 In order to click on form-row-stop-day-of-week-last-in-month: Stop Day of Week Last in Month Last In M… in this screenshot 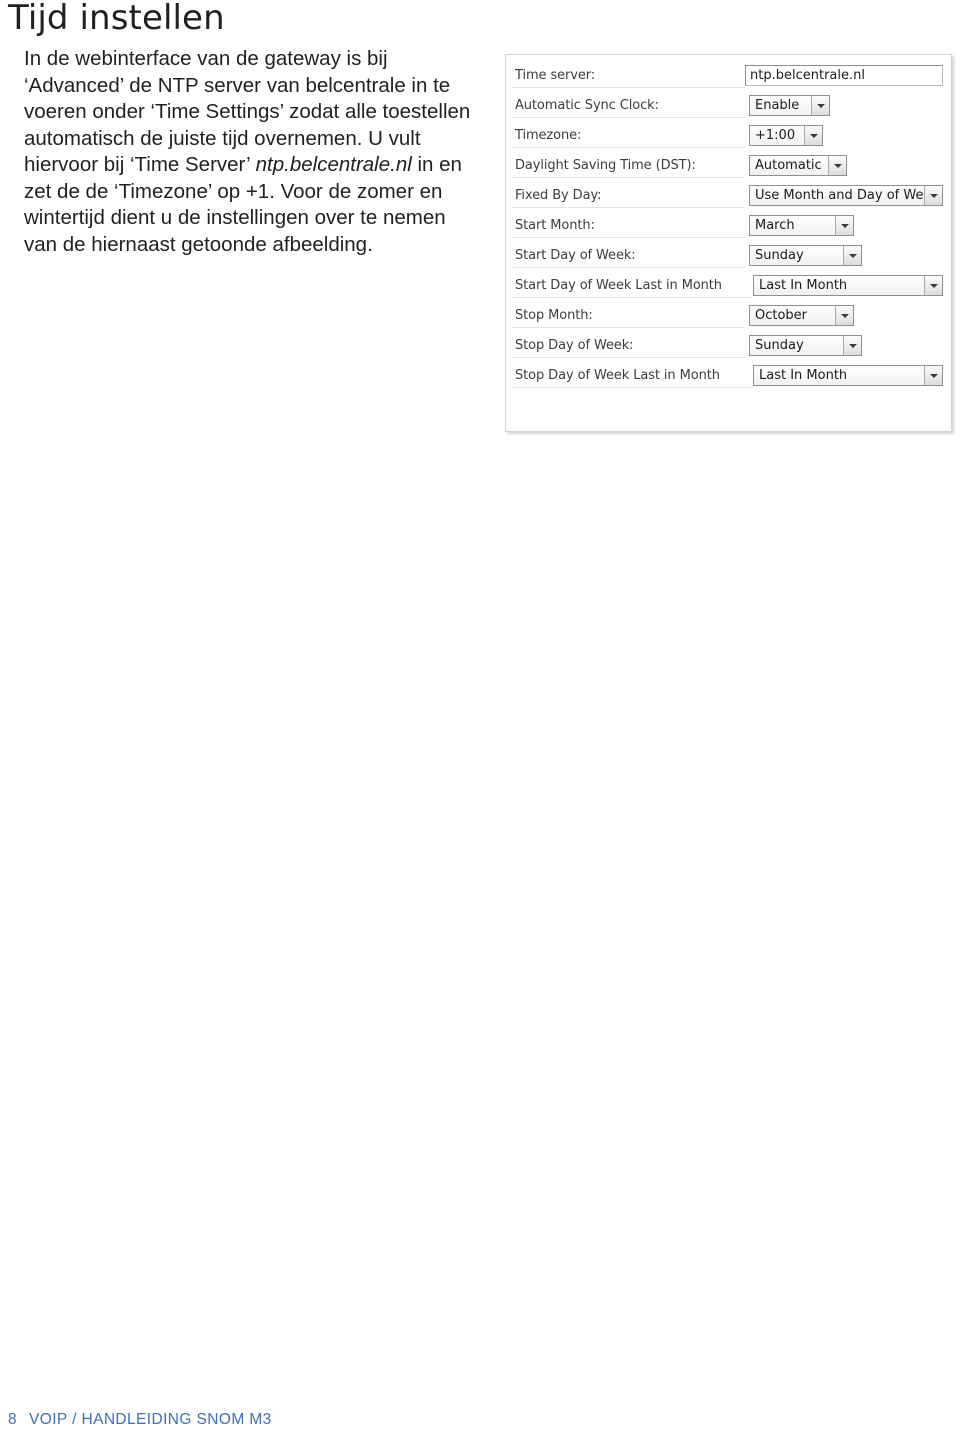, I will do `click(728, 376)`.